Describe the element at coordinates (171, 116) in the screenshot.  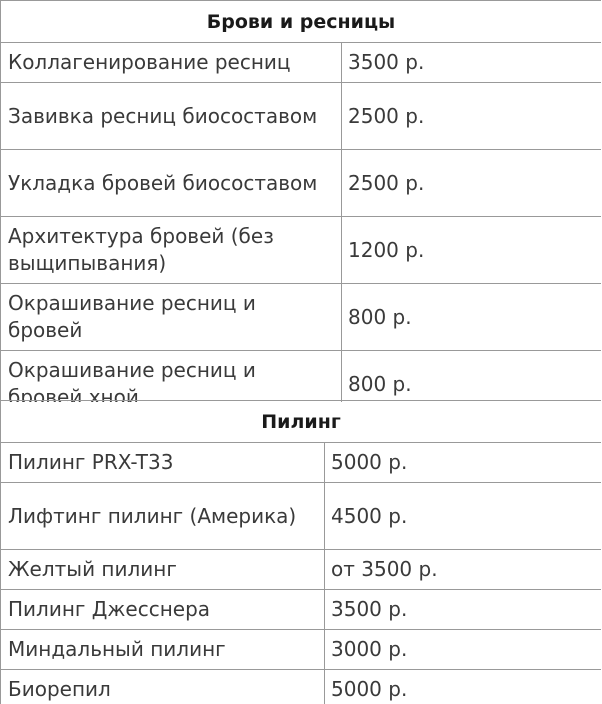
I see `service-name: Завивка ресниц биосоставом` at that location.